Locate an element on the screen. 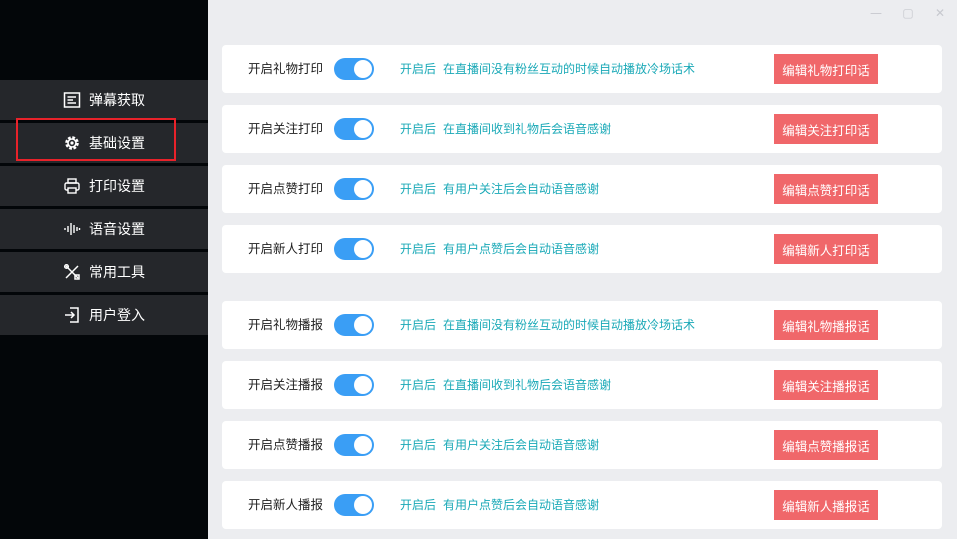 This screenshot has height=539, width=957. edit-script-button: 编辑点赞播报话 is located at coordinates (826, 445).